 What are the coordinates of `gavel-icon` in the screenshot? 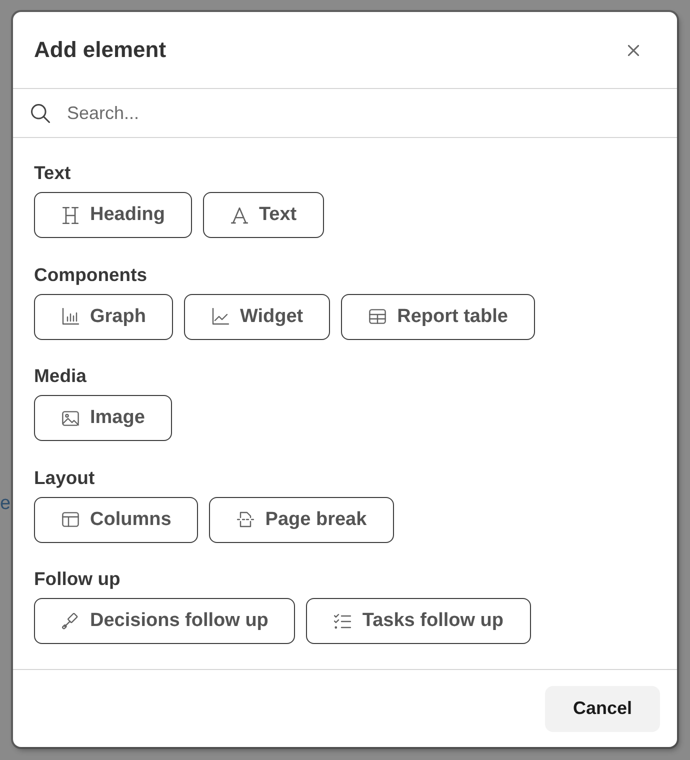 It's located at (70, 621).